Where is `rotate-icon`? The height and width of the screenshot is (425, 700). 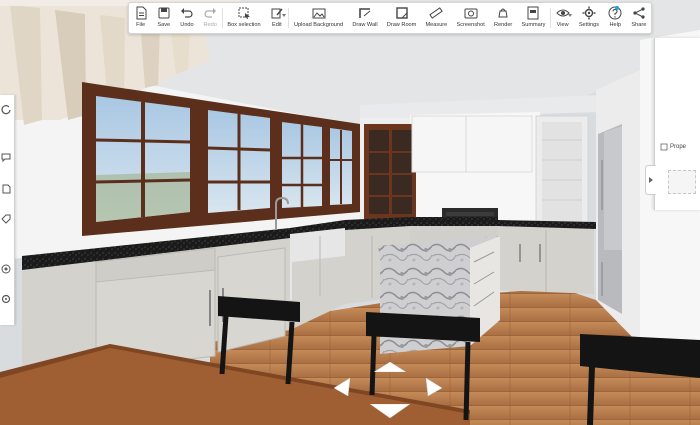
rotate-icon is located at coordinates (6, 109).